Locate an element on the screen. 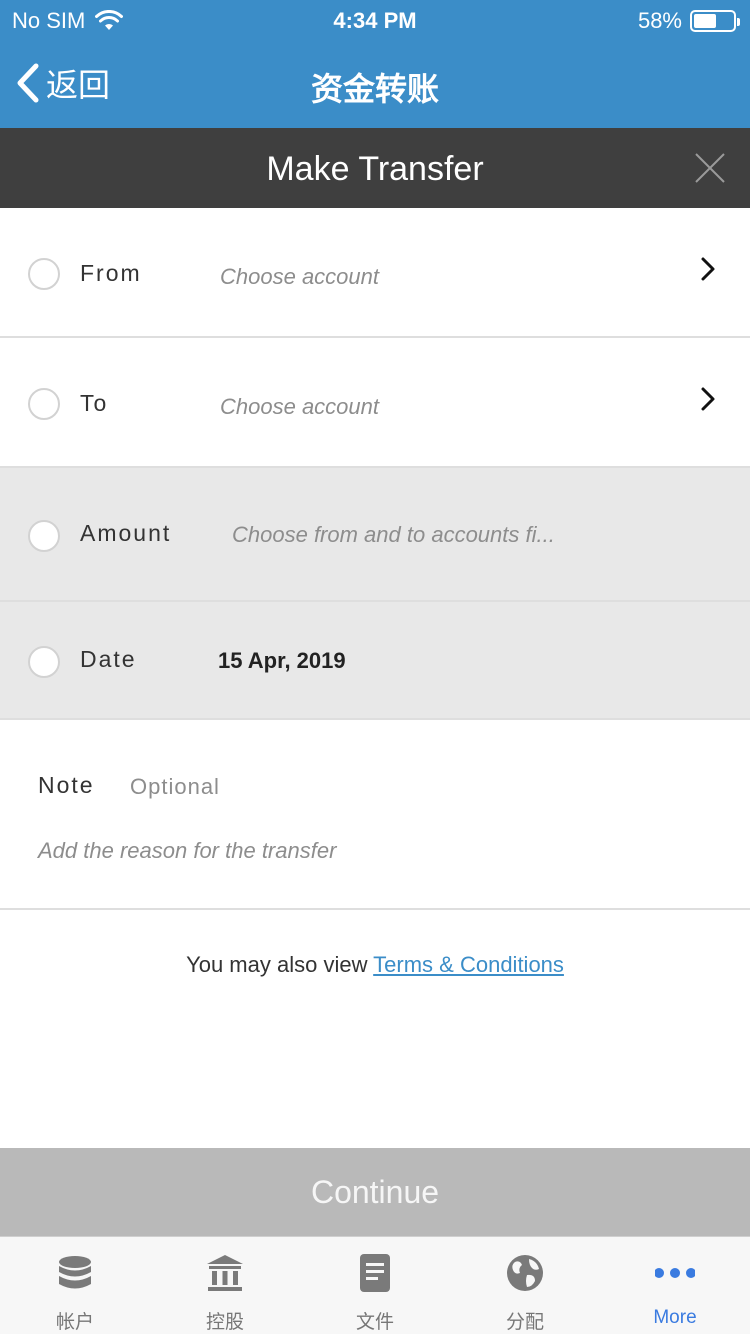 This screenshot has height=1334, width=750. from-radio is located at coordinates (44, 274).